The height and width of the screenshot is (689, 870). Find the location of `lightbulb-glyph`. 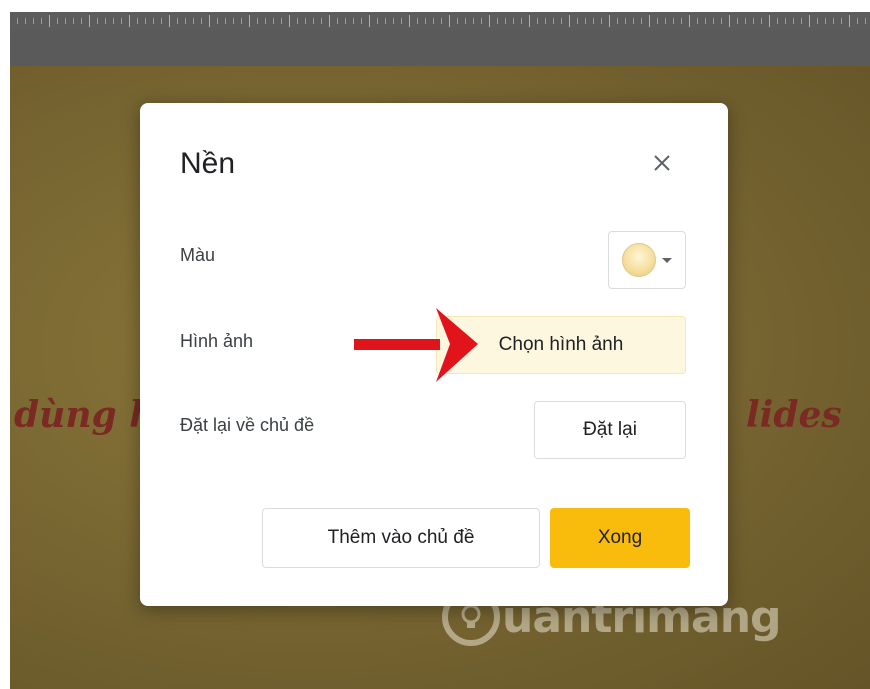

lightbulb-glyph is located at coordinates (471, 616).